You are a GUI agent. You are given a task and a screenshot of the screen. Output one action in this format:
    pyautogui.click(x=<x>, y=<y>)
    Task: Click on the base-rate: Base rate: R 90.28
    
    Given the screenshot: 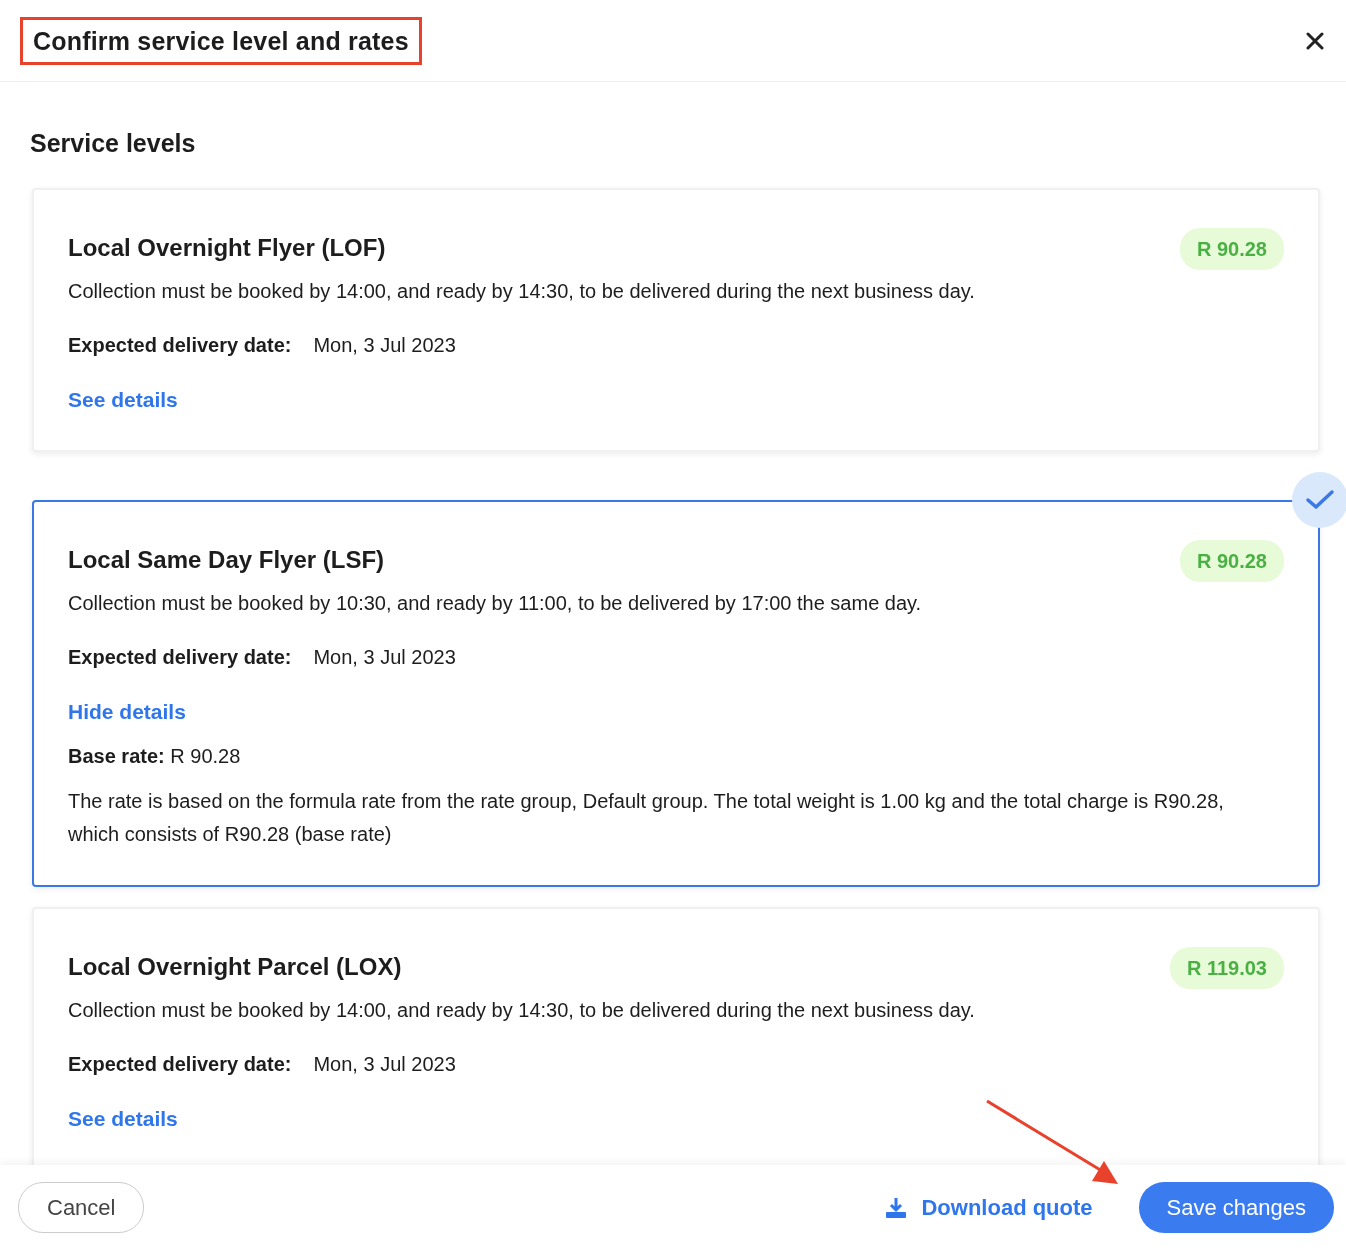 What is the action you would take?
    pyautogui.click(x=155, y=756)
    